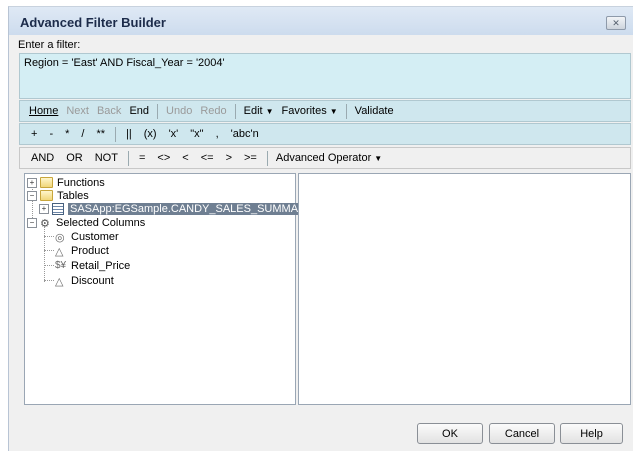 This screenshot has height=451, width=633. Describe the element at coordinates (129, 134) in the screenshot. I see `concat-operator-button: ||` at that location.